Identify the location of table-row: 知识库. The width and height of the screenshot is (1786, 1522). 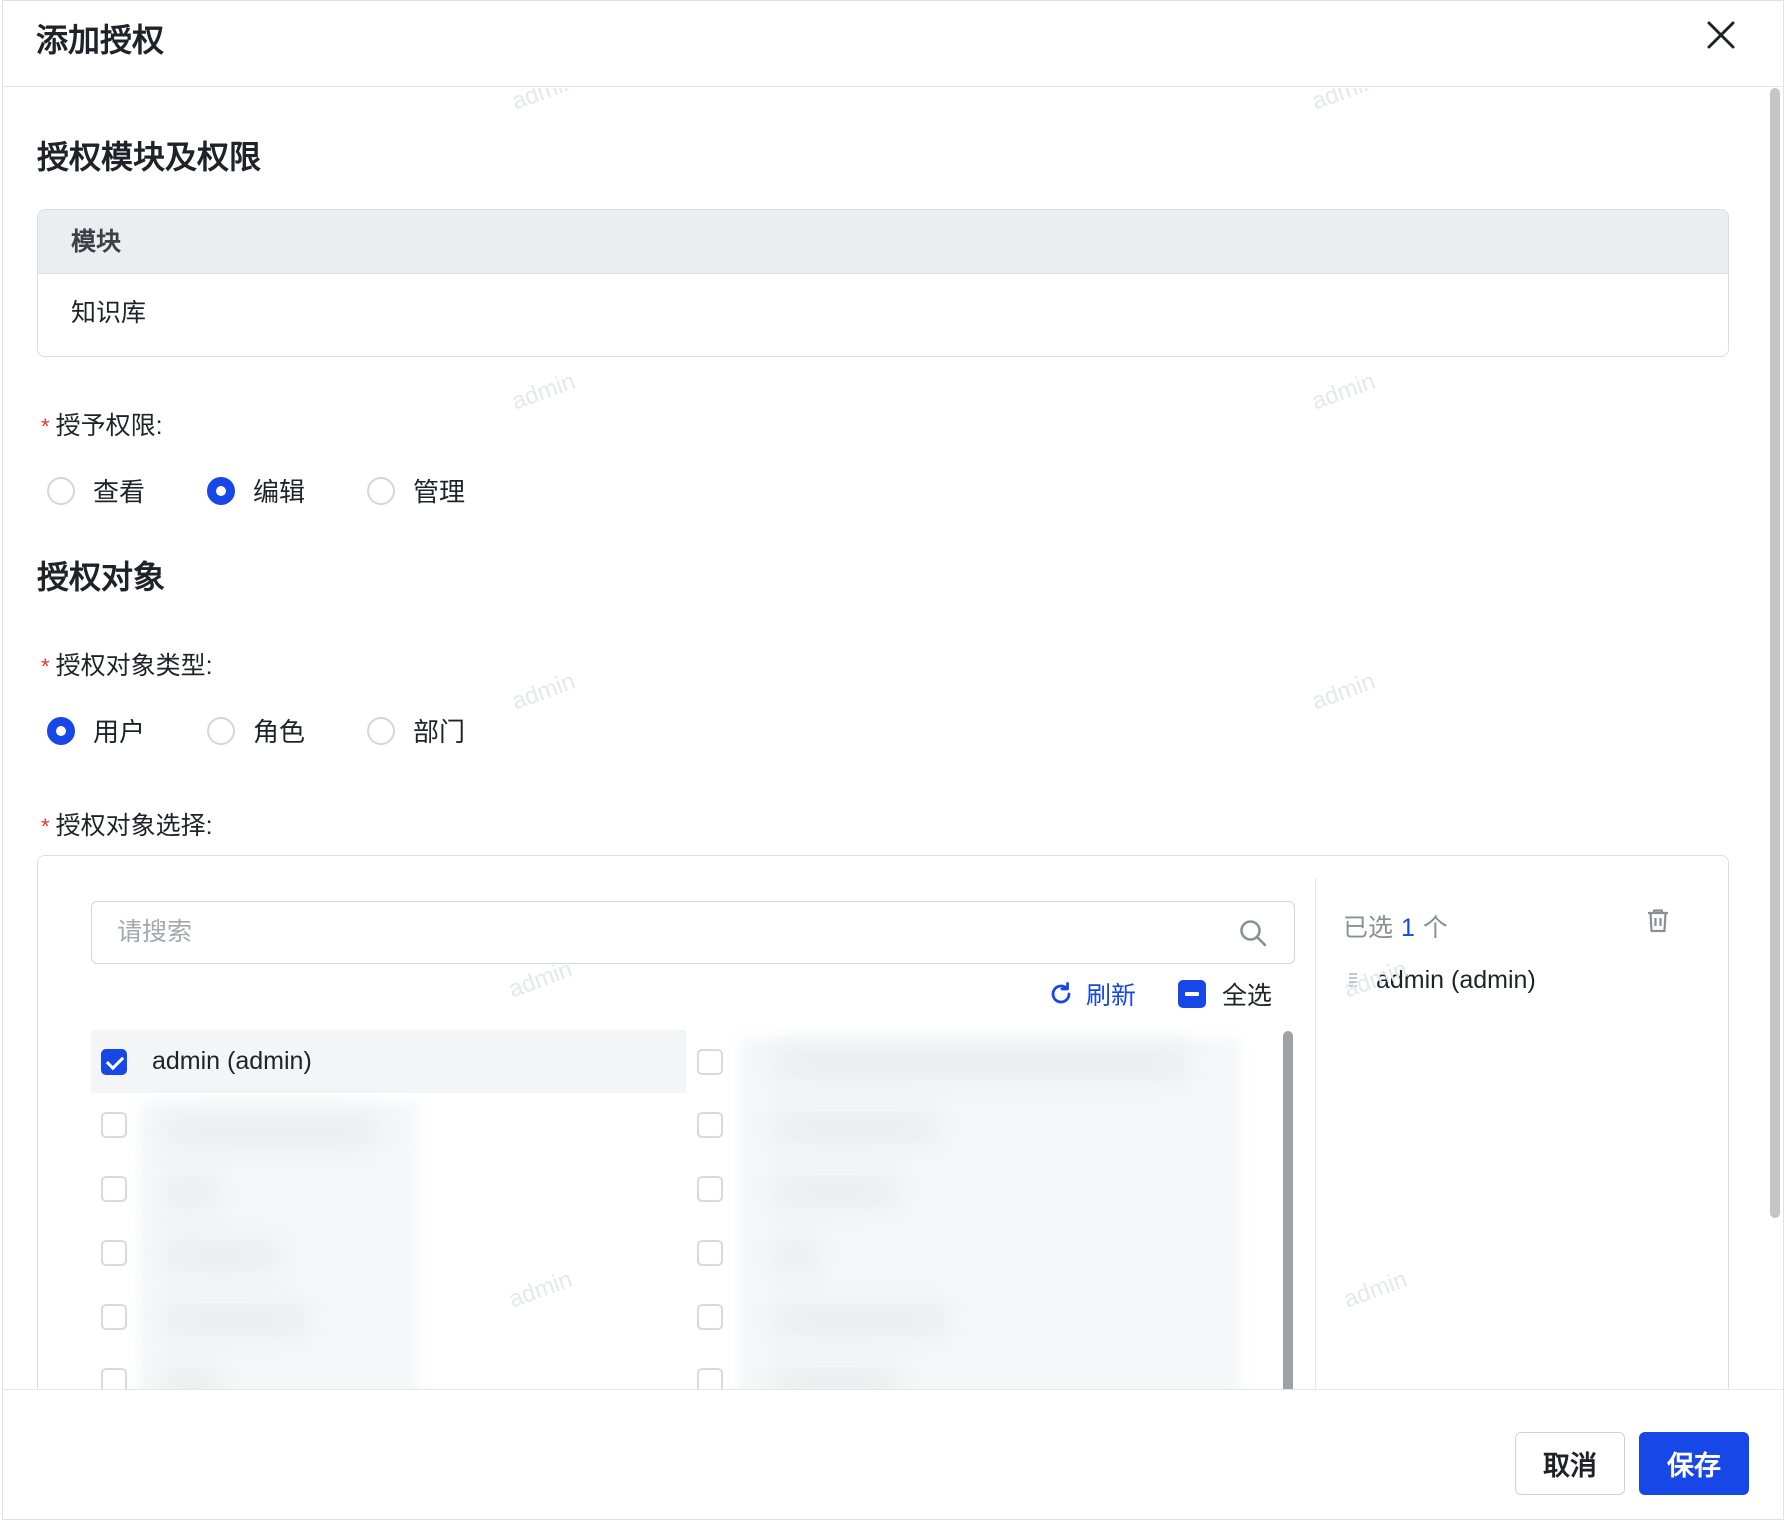
(109, 313).